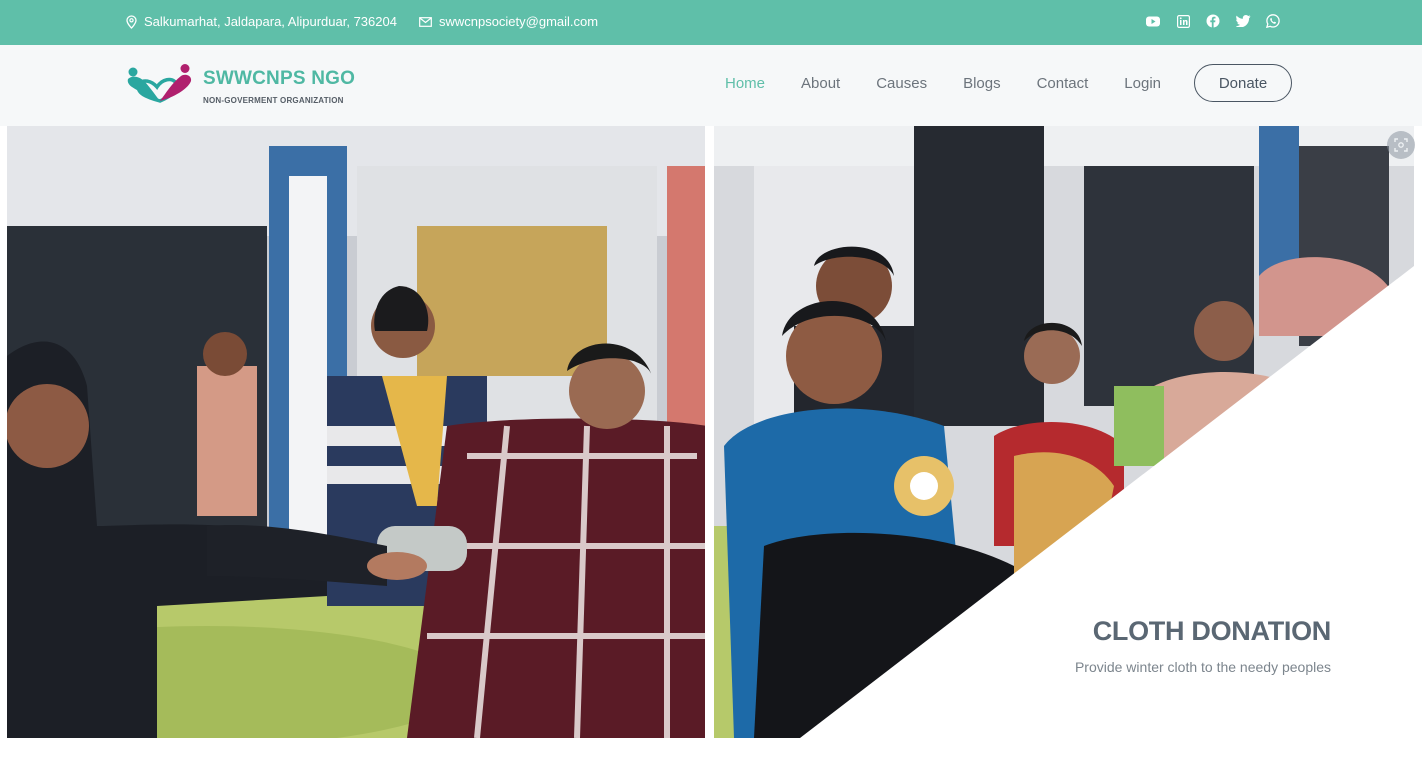  Describe the element at coordinates (1243, 83) in the screenshot. I see `donate-button: Donate` at that location.